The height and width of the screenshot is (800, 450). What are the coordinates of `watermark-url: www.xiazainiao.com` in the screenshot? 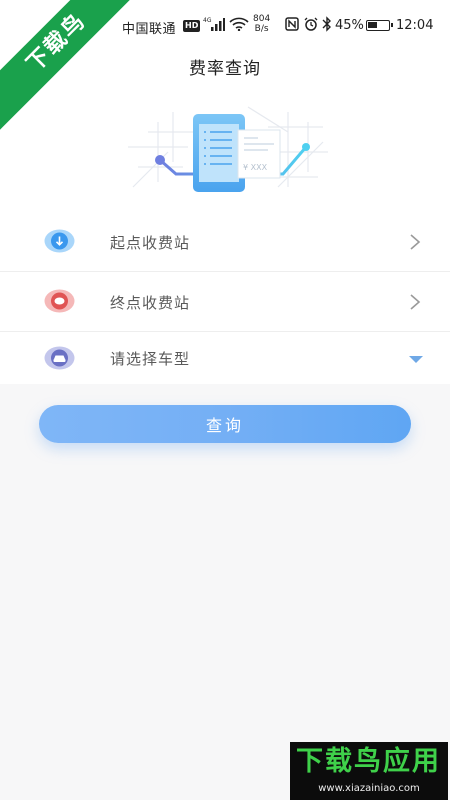 It's located at (369, 788).